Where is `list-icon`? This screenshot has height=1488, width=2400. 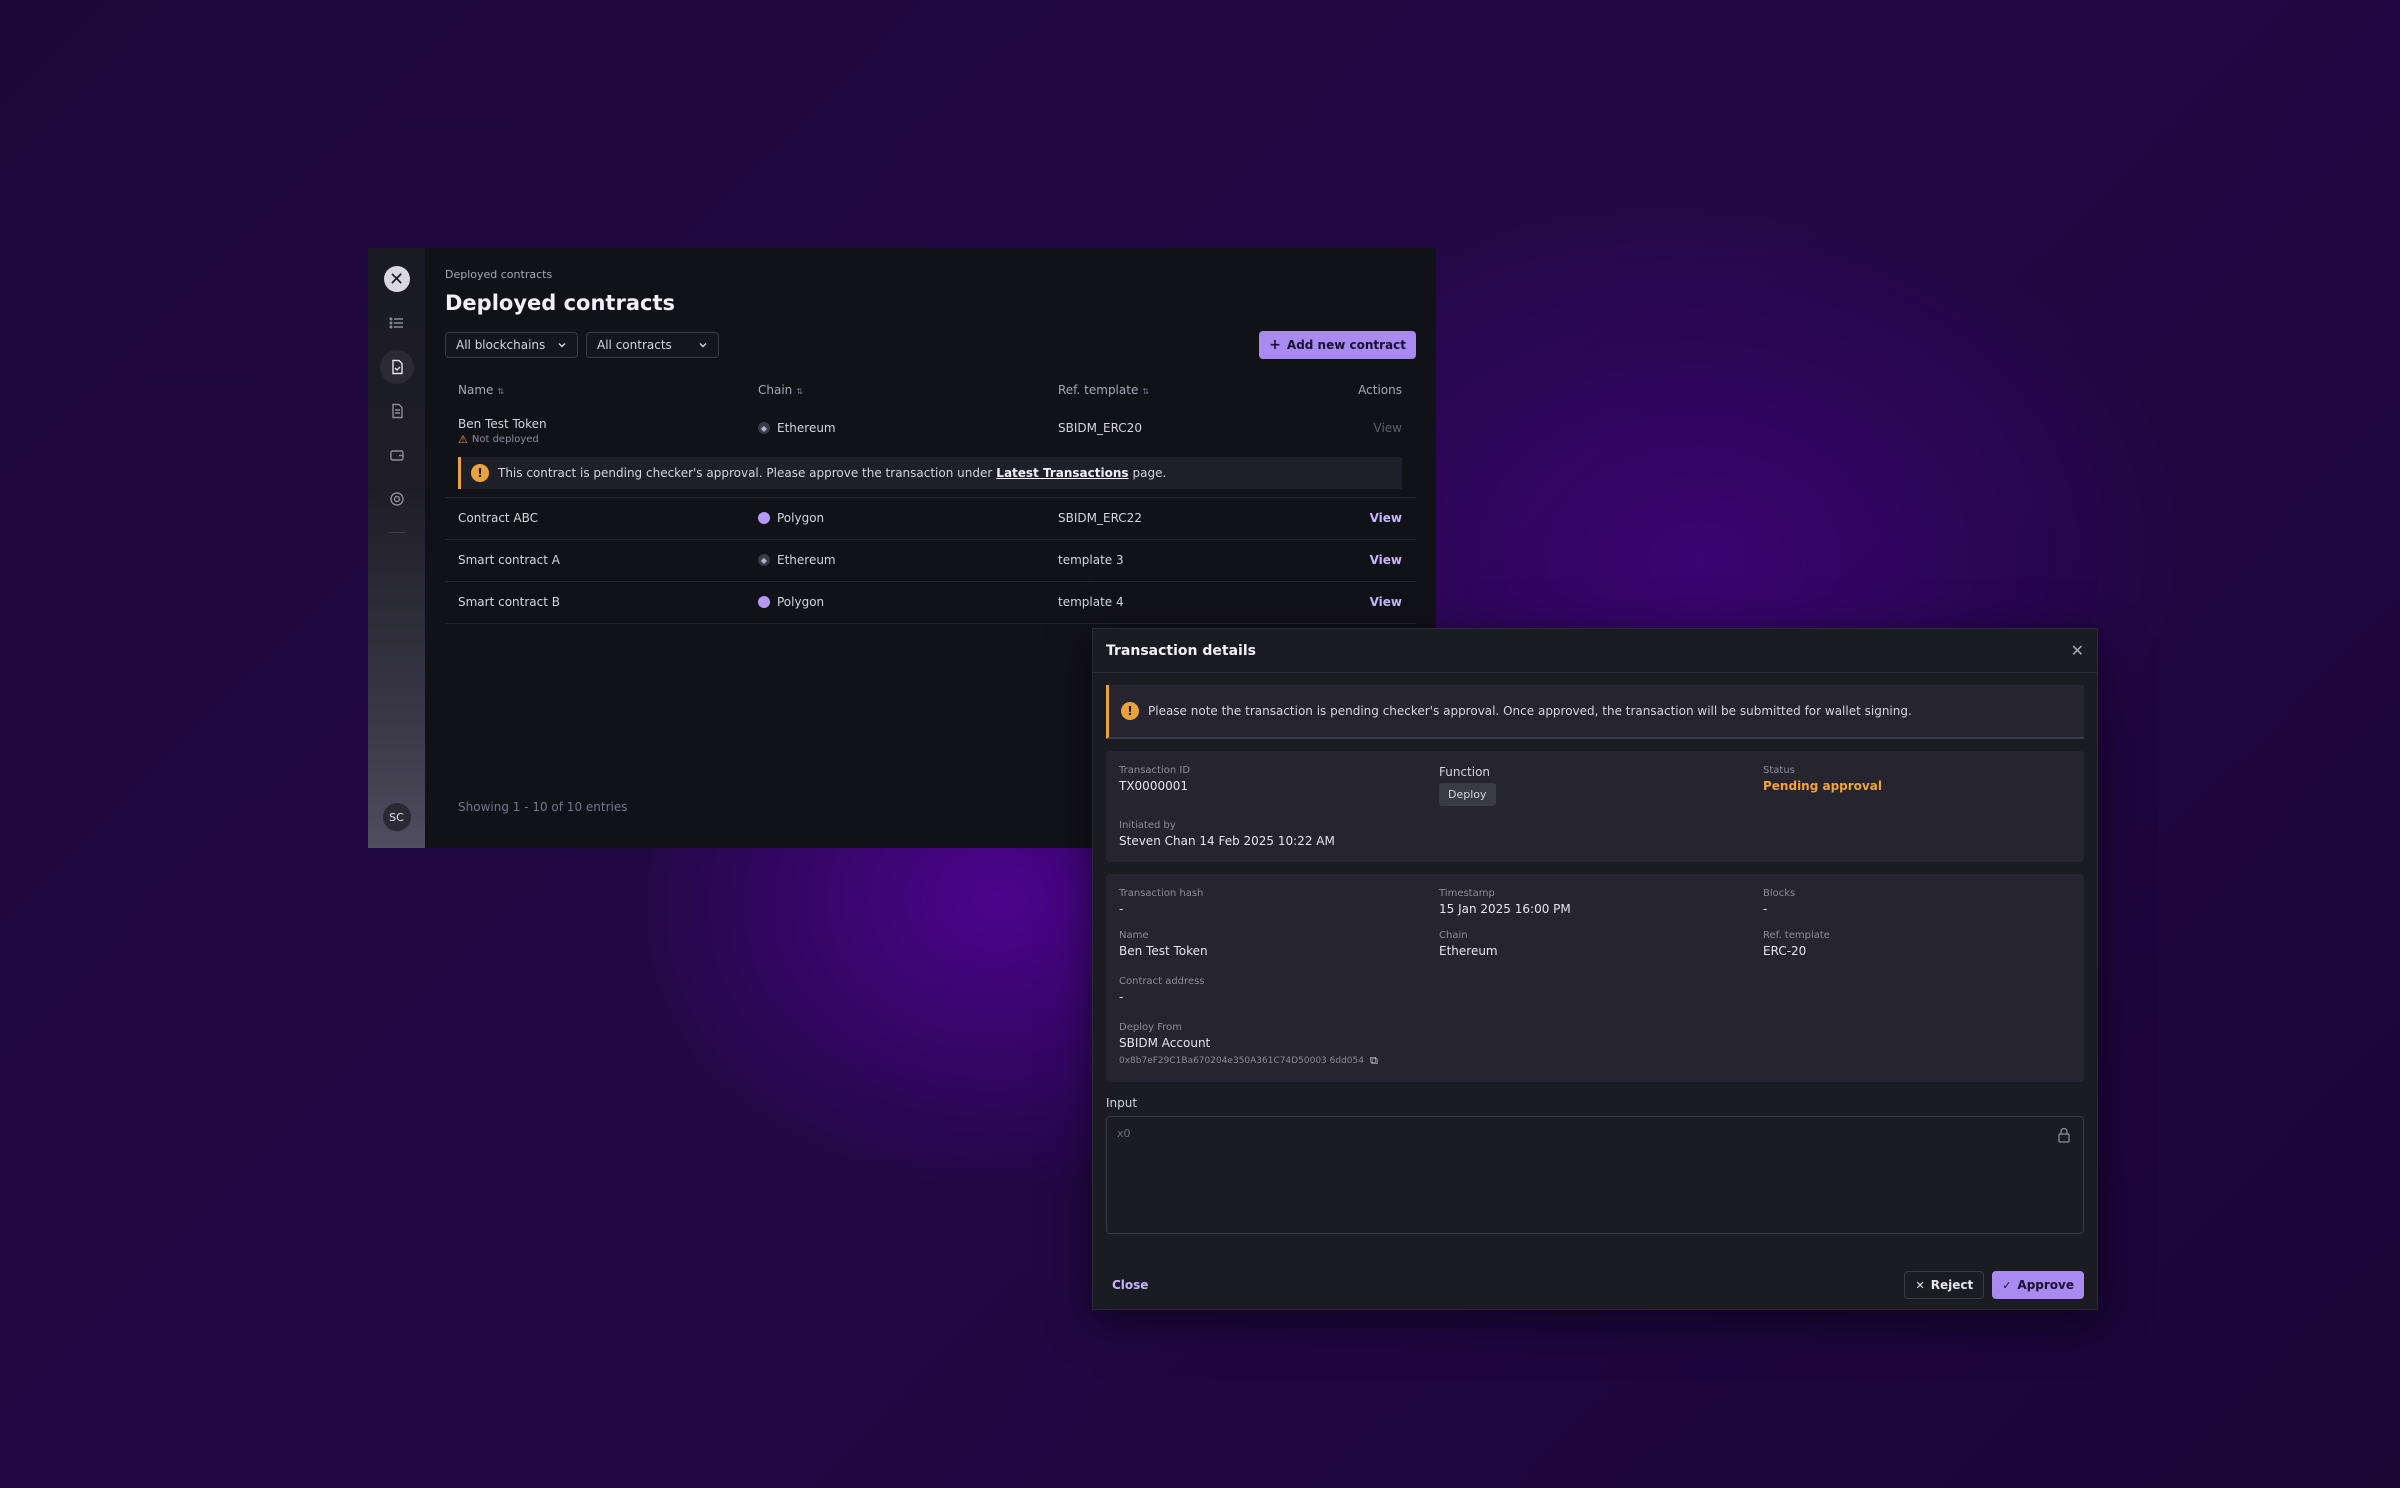
list-icon is located at coordinates (397, 323).